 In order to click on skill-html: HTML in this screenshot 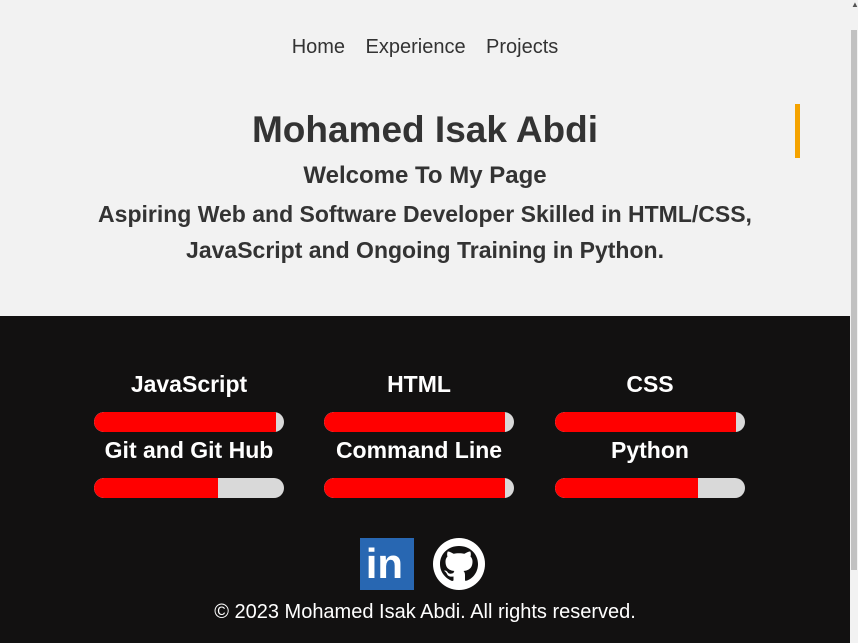, I will do `click(419, 401)`.